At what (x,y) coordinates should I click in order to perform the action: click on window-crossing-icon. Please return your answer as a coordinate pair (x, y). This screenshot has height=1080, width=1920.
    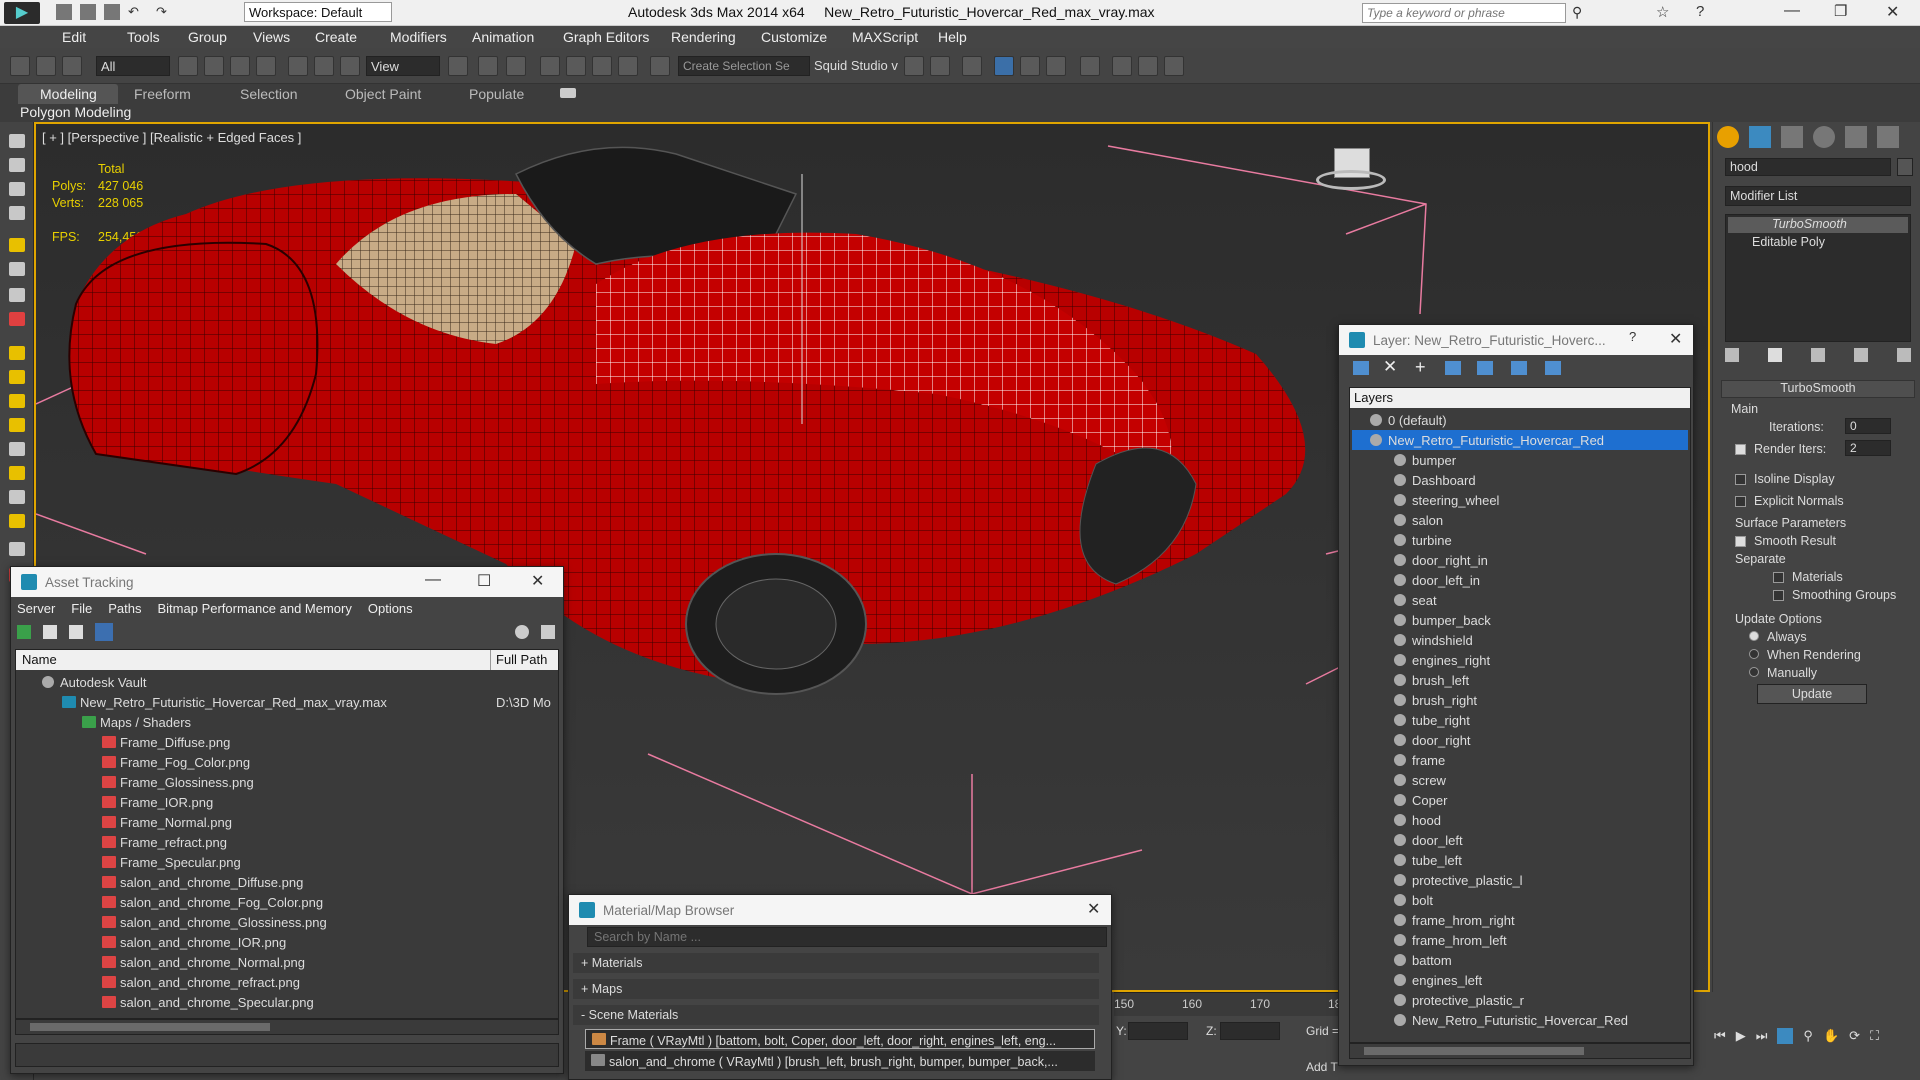
    Looking at the image, I should click on (266, 66).